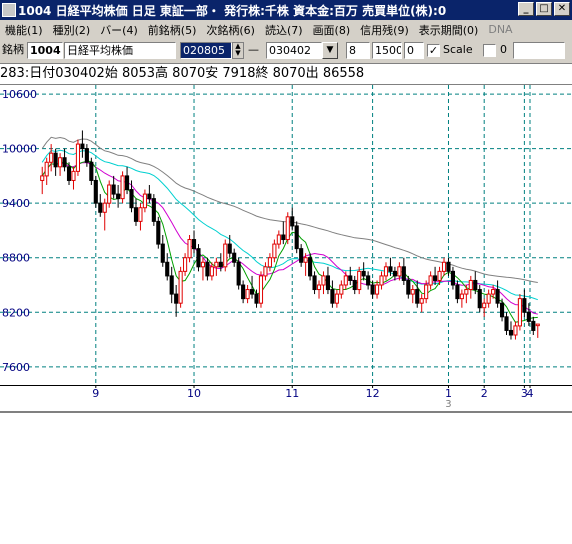 The width and height of the screenshot is (572, 544). I want to click on field-b-input: 1500, so click(387, 50).